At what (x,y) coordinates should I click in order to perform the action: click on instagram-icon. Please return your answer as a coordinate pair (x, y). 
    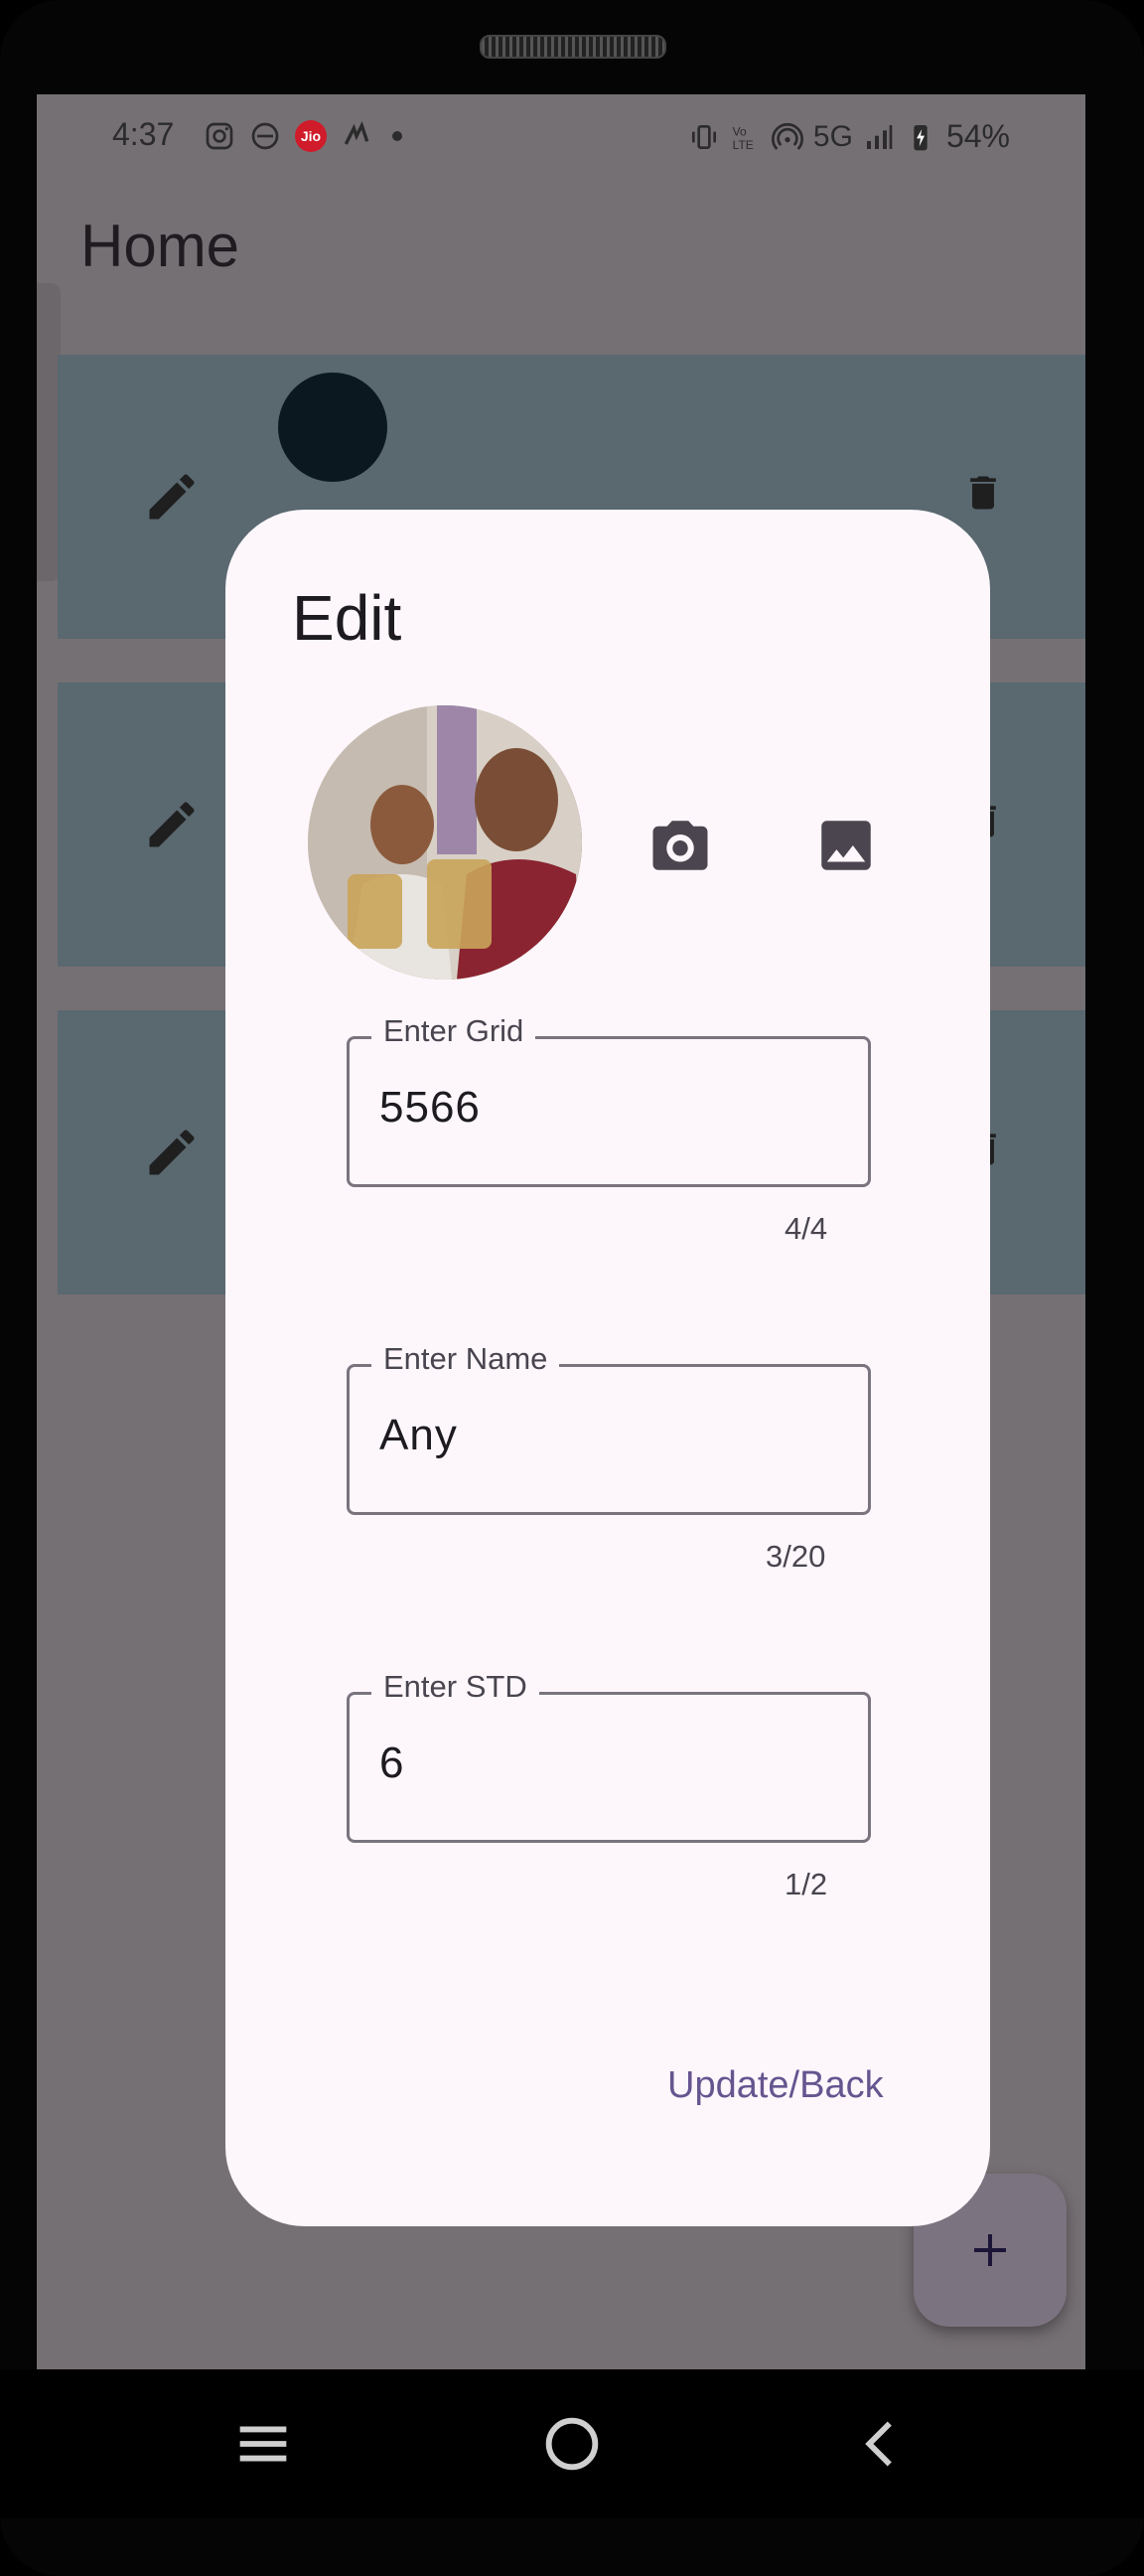
    Looking at the image, I should click on (220, 136).